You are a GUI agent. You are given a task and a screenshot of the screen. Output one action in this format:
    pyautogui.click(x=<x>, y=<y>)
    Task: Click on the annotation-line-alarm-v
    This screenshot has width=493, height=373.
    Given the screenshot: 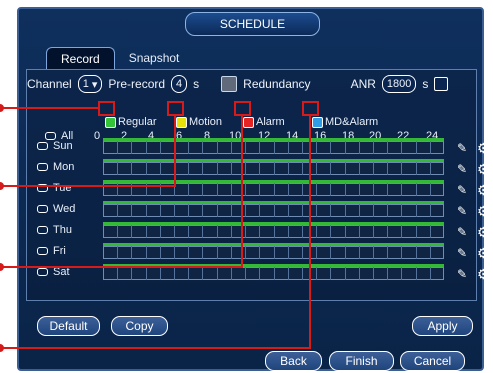 What is the action you would take?
    pyautogui.click(x=242, y=192)
    